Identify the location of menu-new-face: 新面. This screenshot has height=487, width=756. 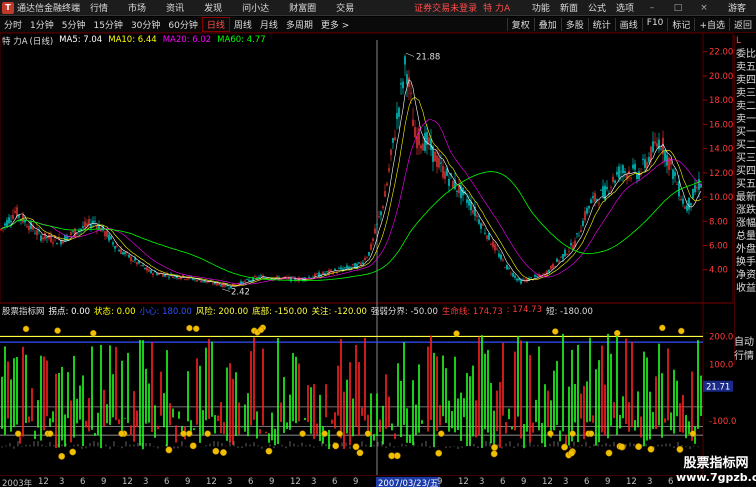
(569, 7).